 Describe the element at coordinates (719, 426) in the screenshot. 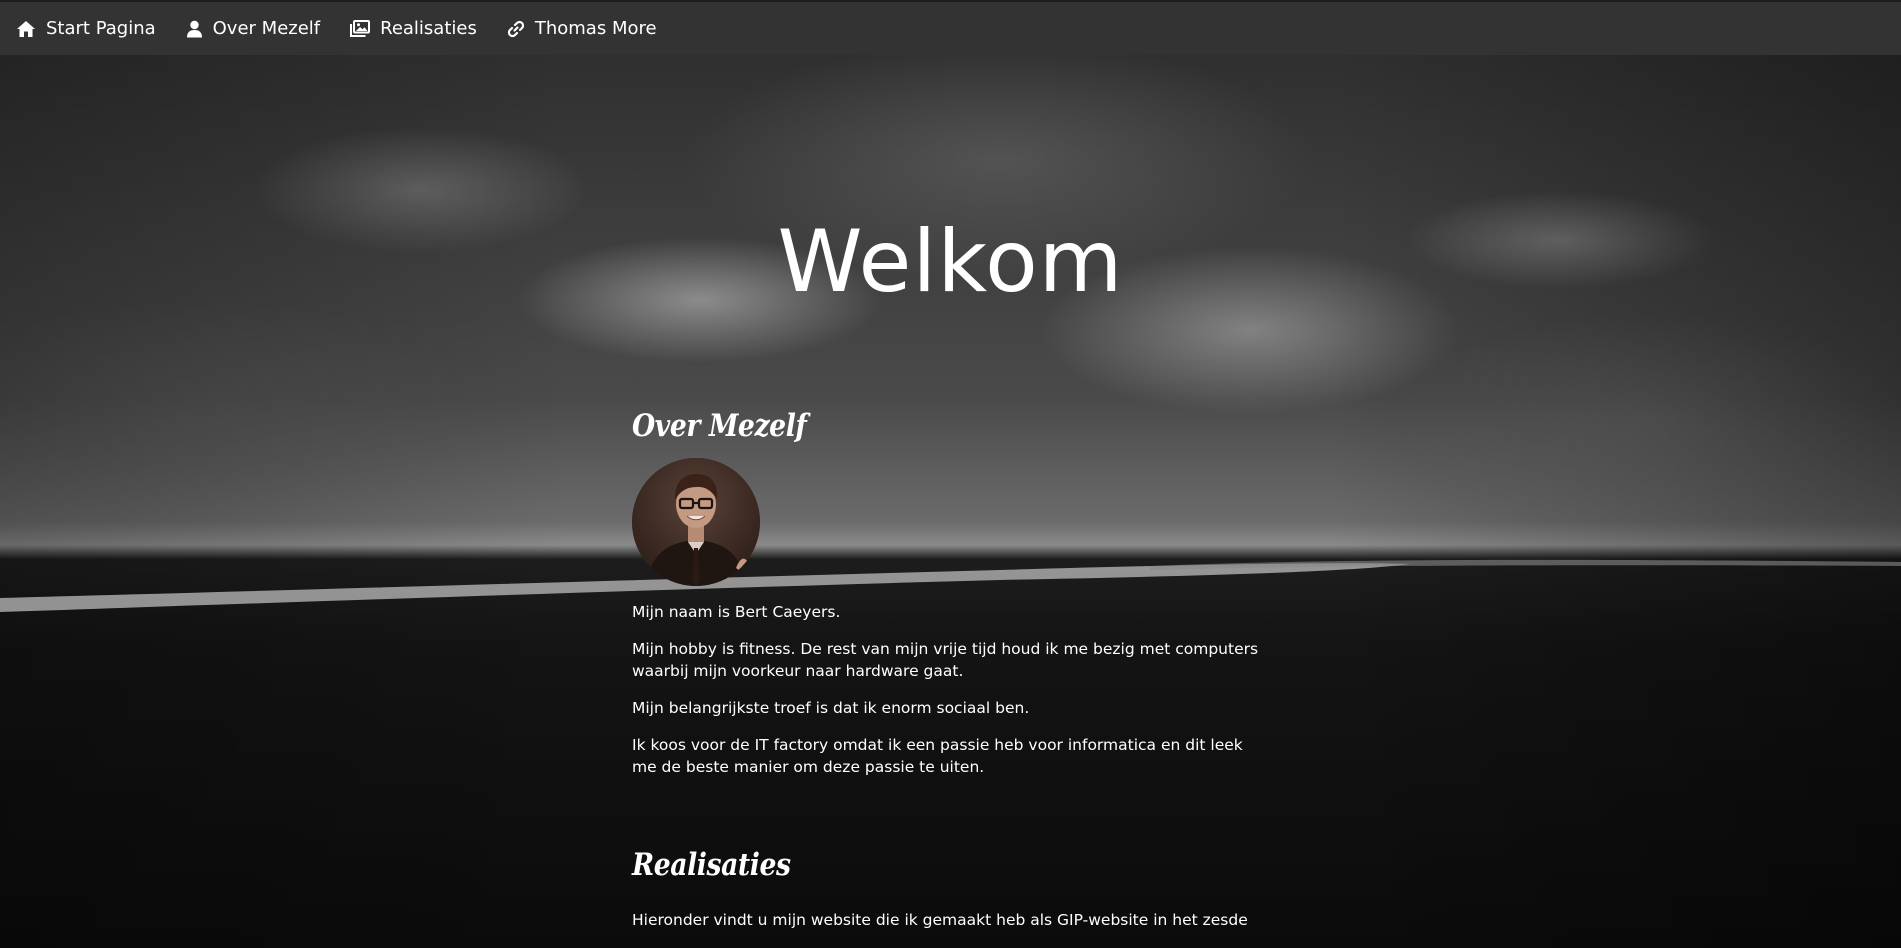

I see `section-title-over-mezelf: Over Mezelf` at that location.